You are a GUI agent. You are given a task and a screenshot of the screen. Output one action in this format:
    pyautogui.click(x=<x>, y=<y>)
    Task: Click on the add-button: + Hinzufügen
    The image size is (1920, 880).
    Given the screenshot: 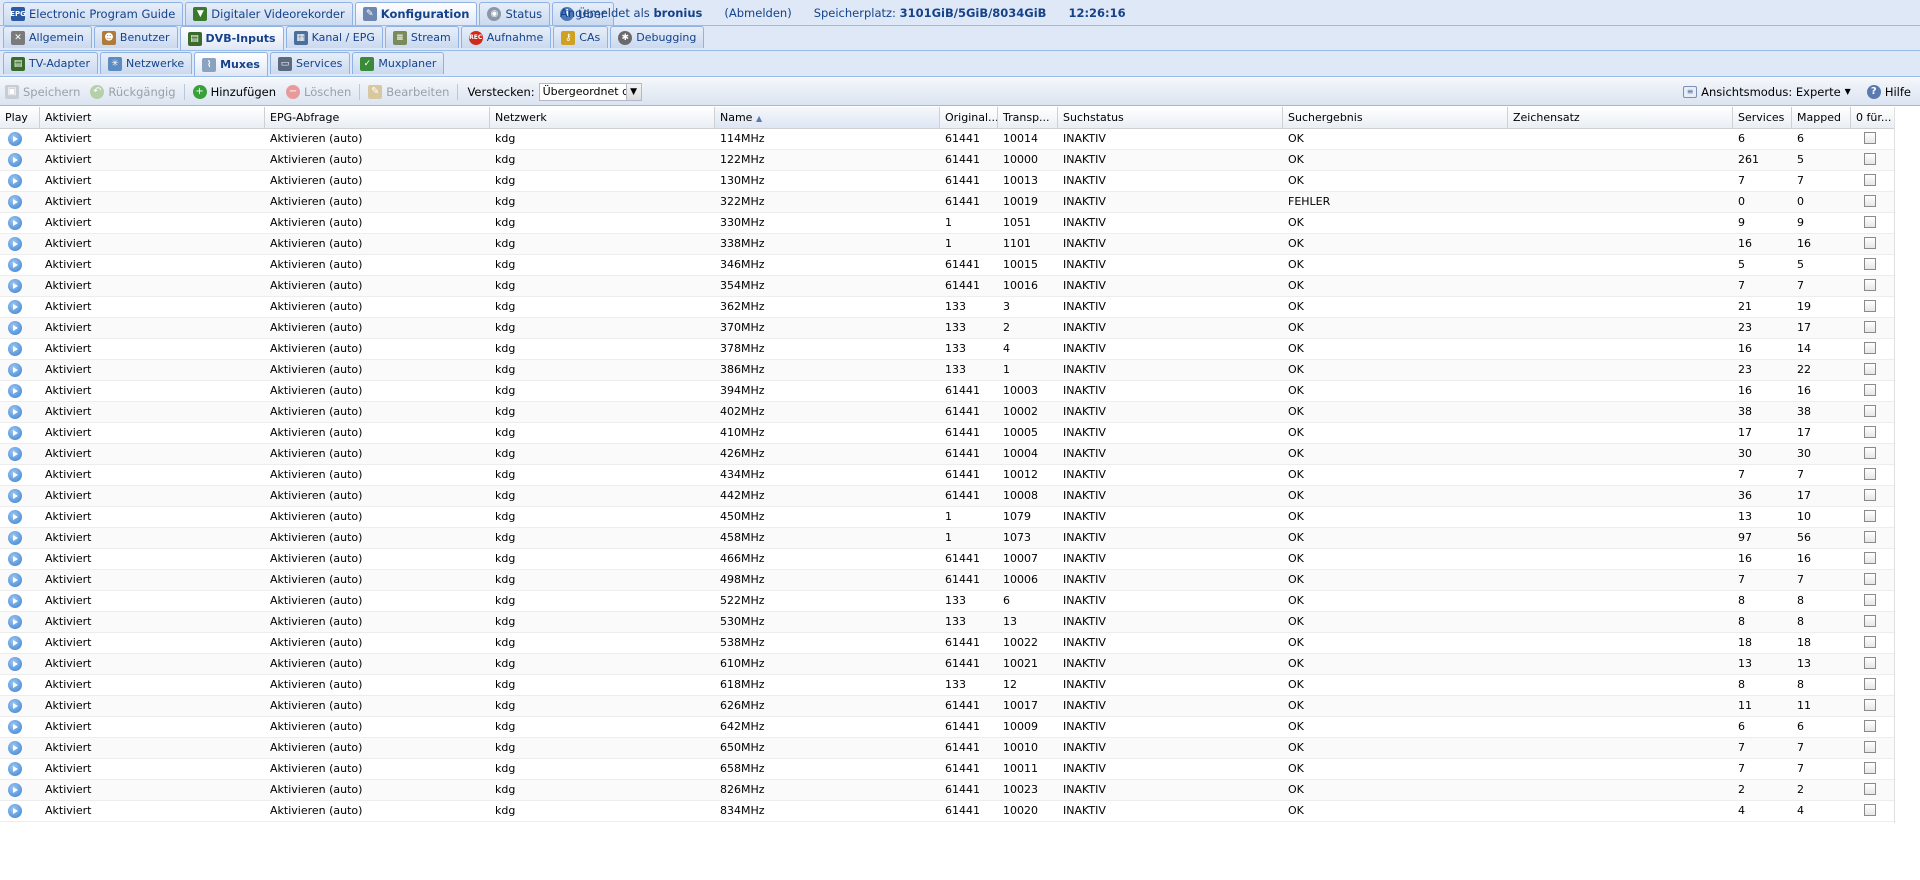 What is the action you would take?
    pyautogui.click(x=234, y=92)
    